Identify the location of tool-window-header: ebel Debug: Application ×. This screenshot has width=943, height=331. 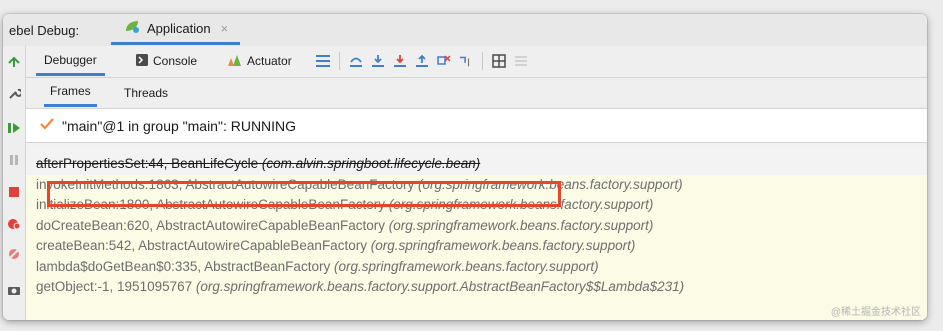
(465, 30).